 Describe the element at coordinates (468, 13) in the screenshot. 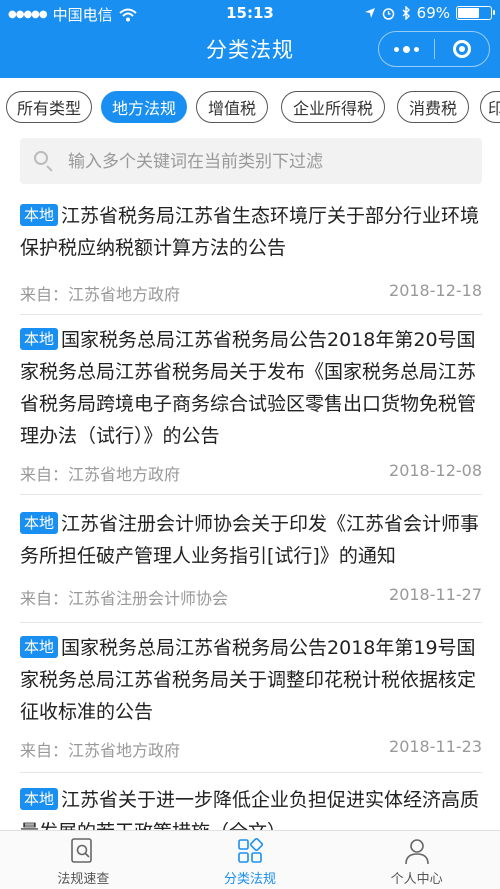

I see `battery-fill` at that location.